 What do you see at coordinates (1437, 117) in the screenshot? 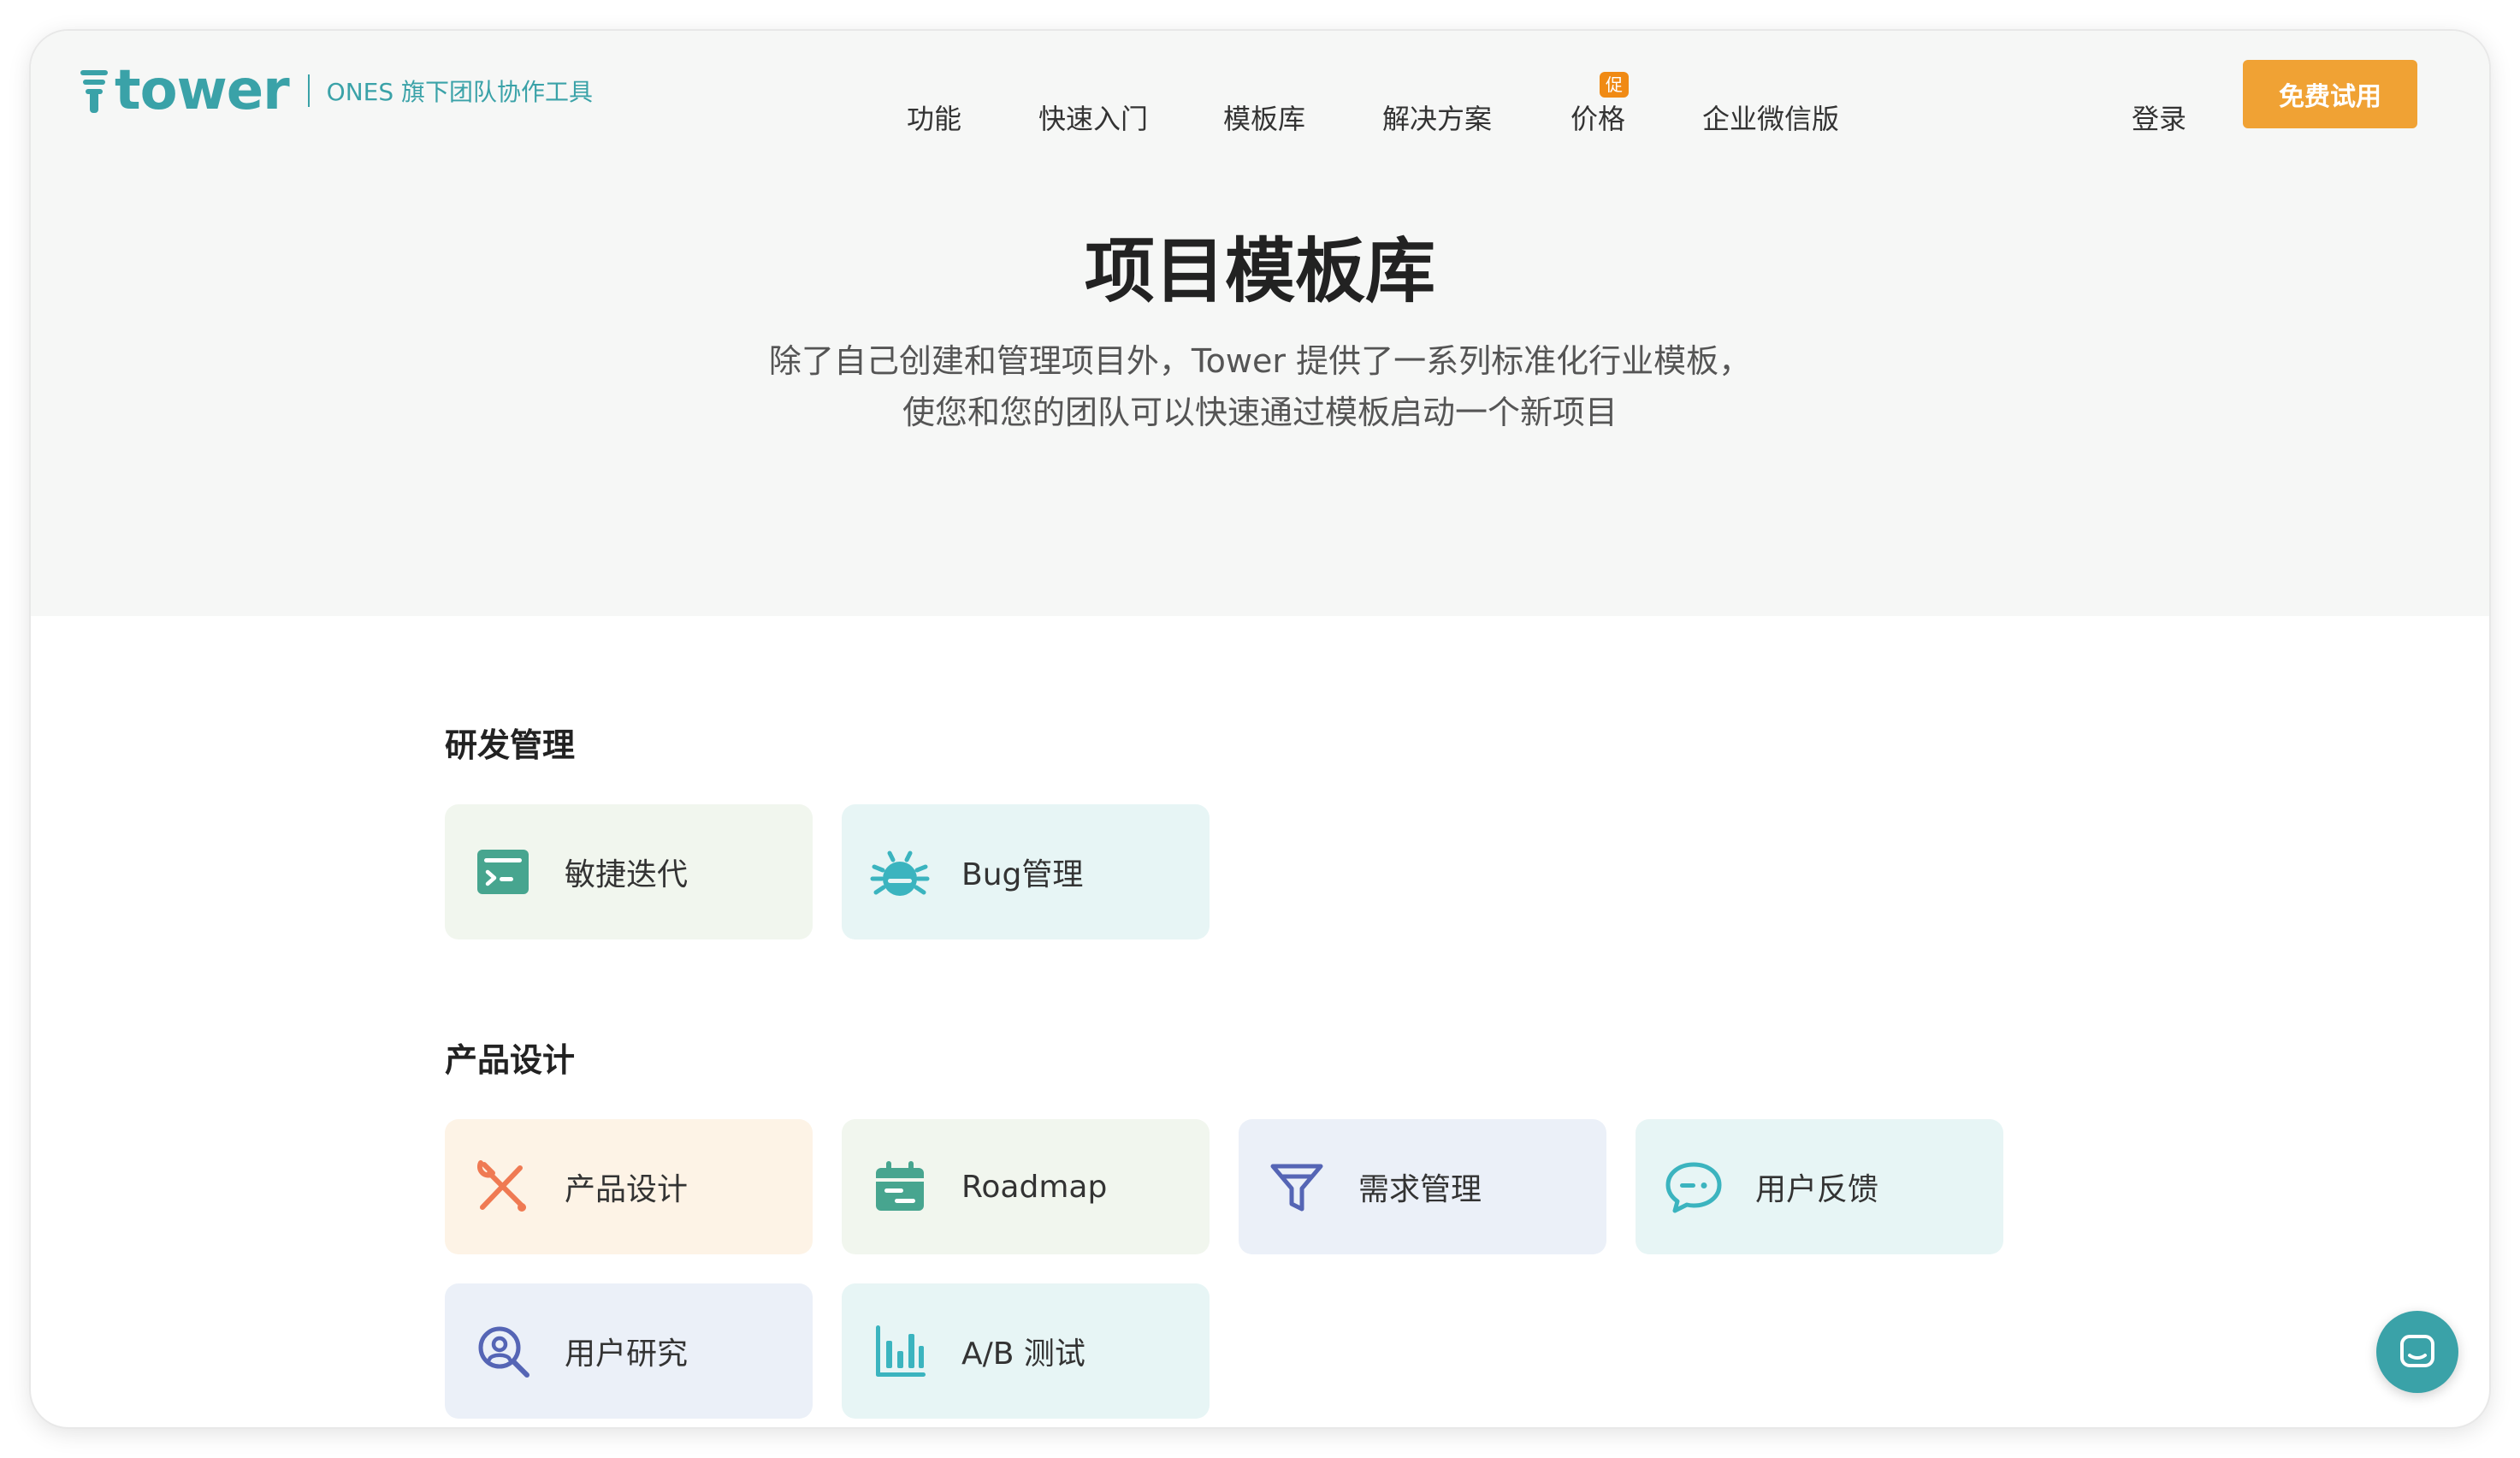
I see `nav-solutions: 解决方案` at bounding box center [1437, 117].